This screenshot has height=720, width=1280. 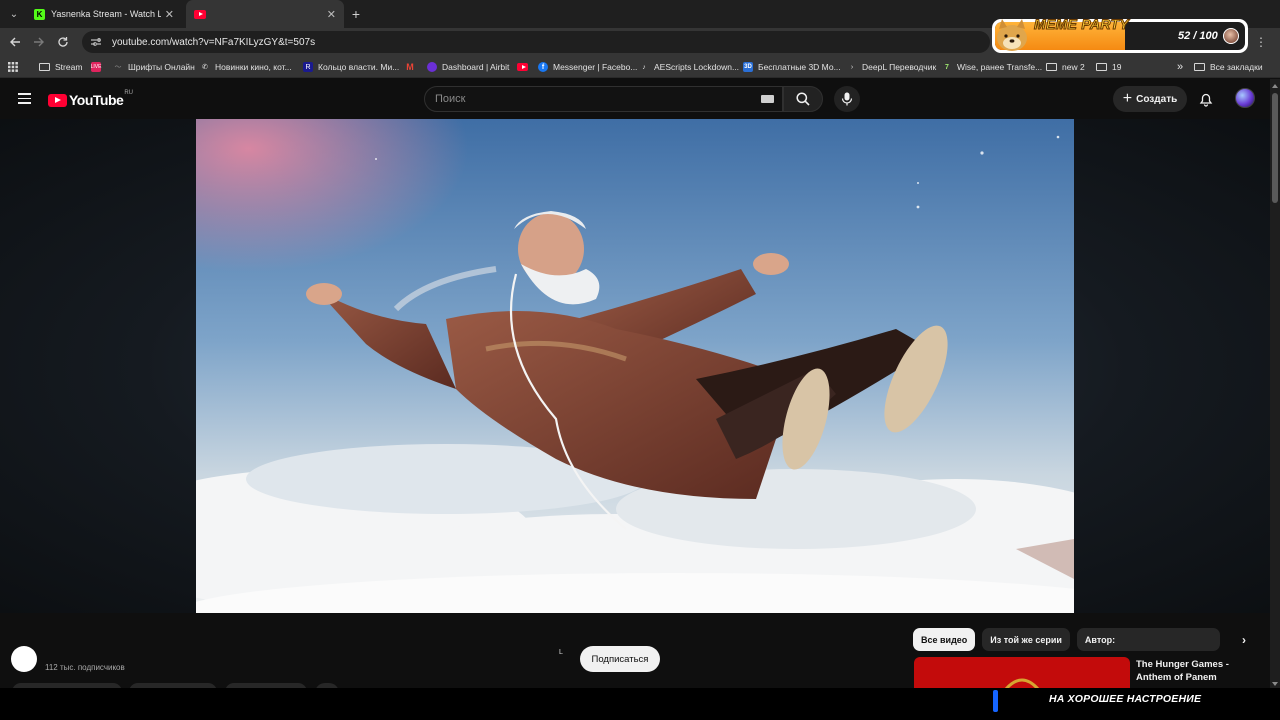 I want to click on logo-text: YouTube, so click(x=96, y=100).